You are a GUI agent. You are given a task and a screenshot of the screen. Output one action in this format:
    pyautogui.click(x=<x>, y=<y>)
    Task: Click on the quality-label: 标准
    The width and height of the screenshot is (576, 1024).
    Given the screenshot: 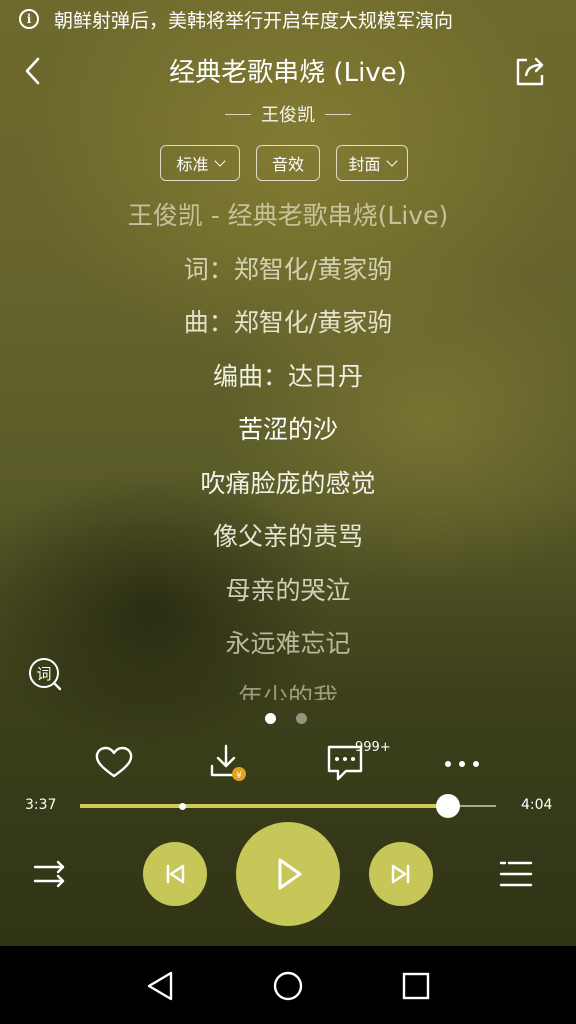 What is the action you would take?
    pyautogui.click(x=192, y=164)
    